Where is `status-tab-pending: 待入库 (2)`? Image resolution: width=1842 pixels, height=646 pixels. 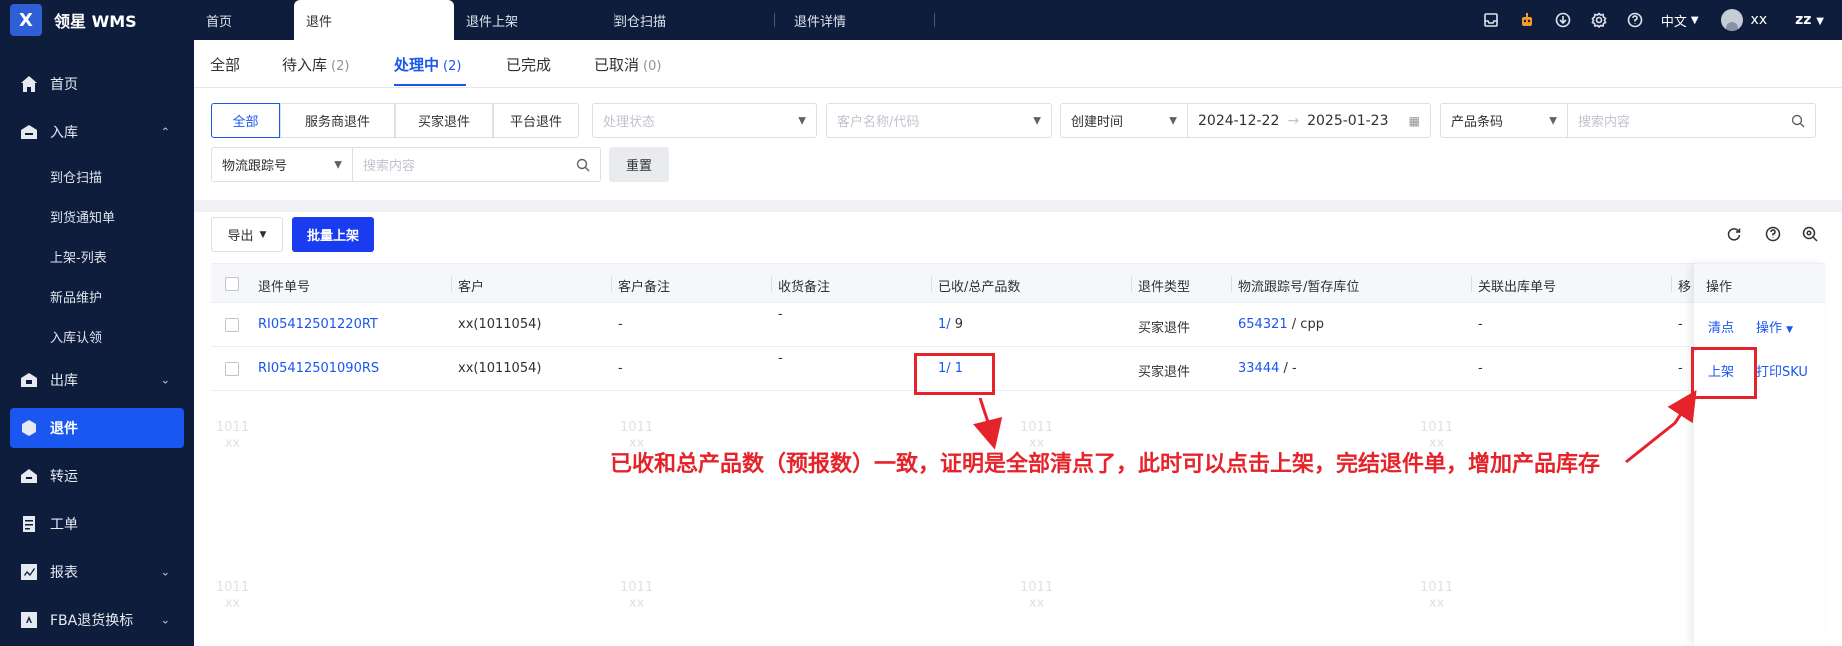 status-tab-pending: 待入库 (2) is located at coordinates (315, 64).